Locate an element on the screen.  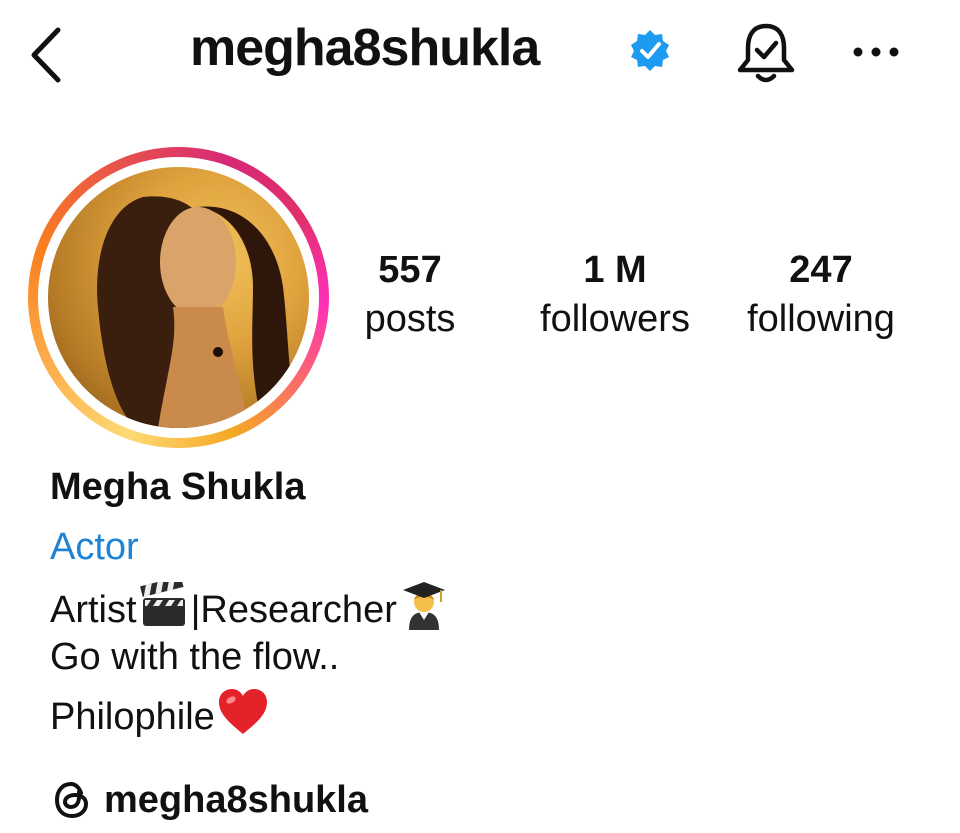
profile-name: Megha Shukla is located at coordinates (178, 487).